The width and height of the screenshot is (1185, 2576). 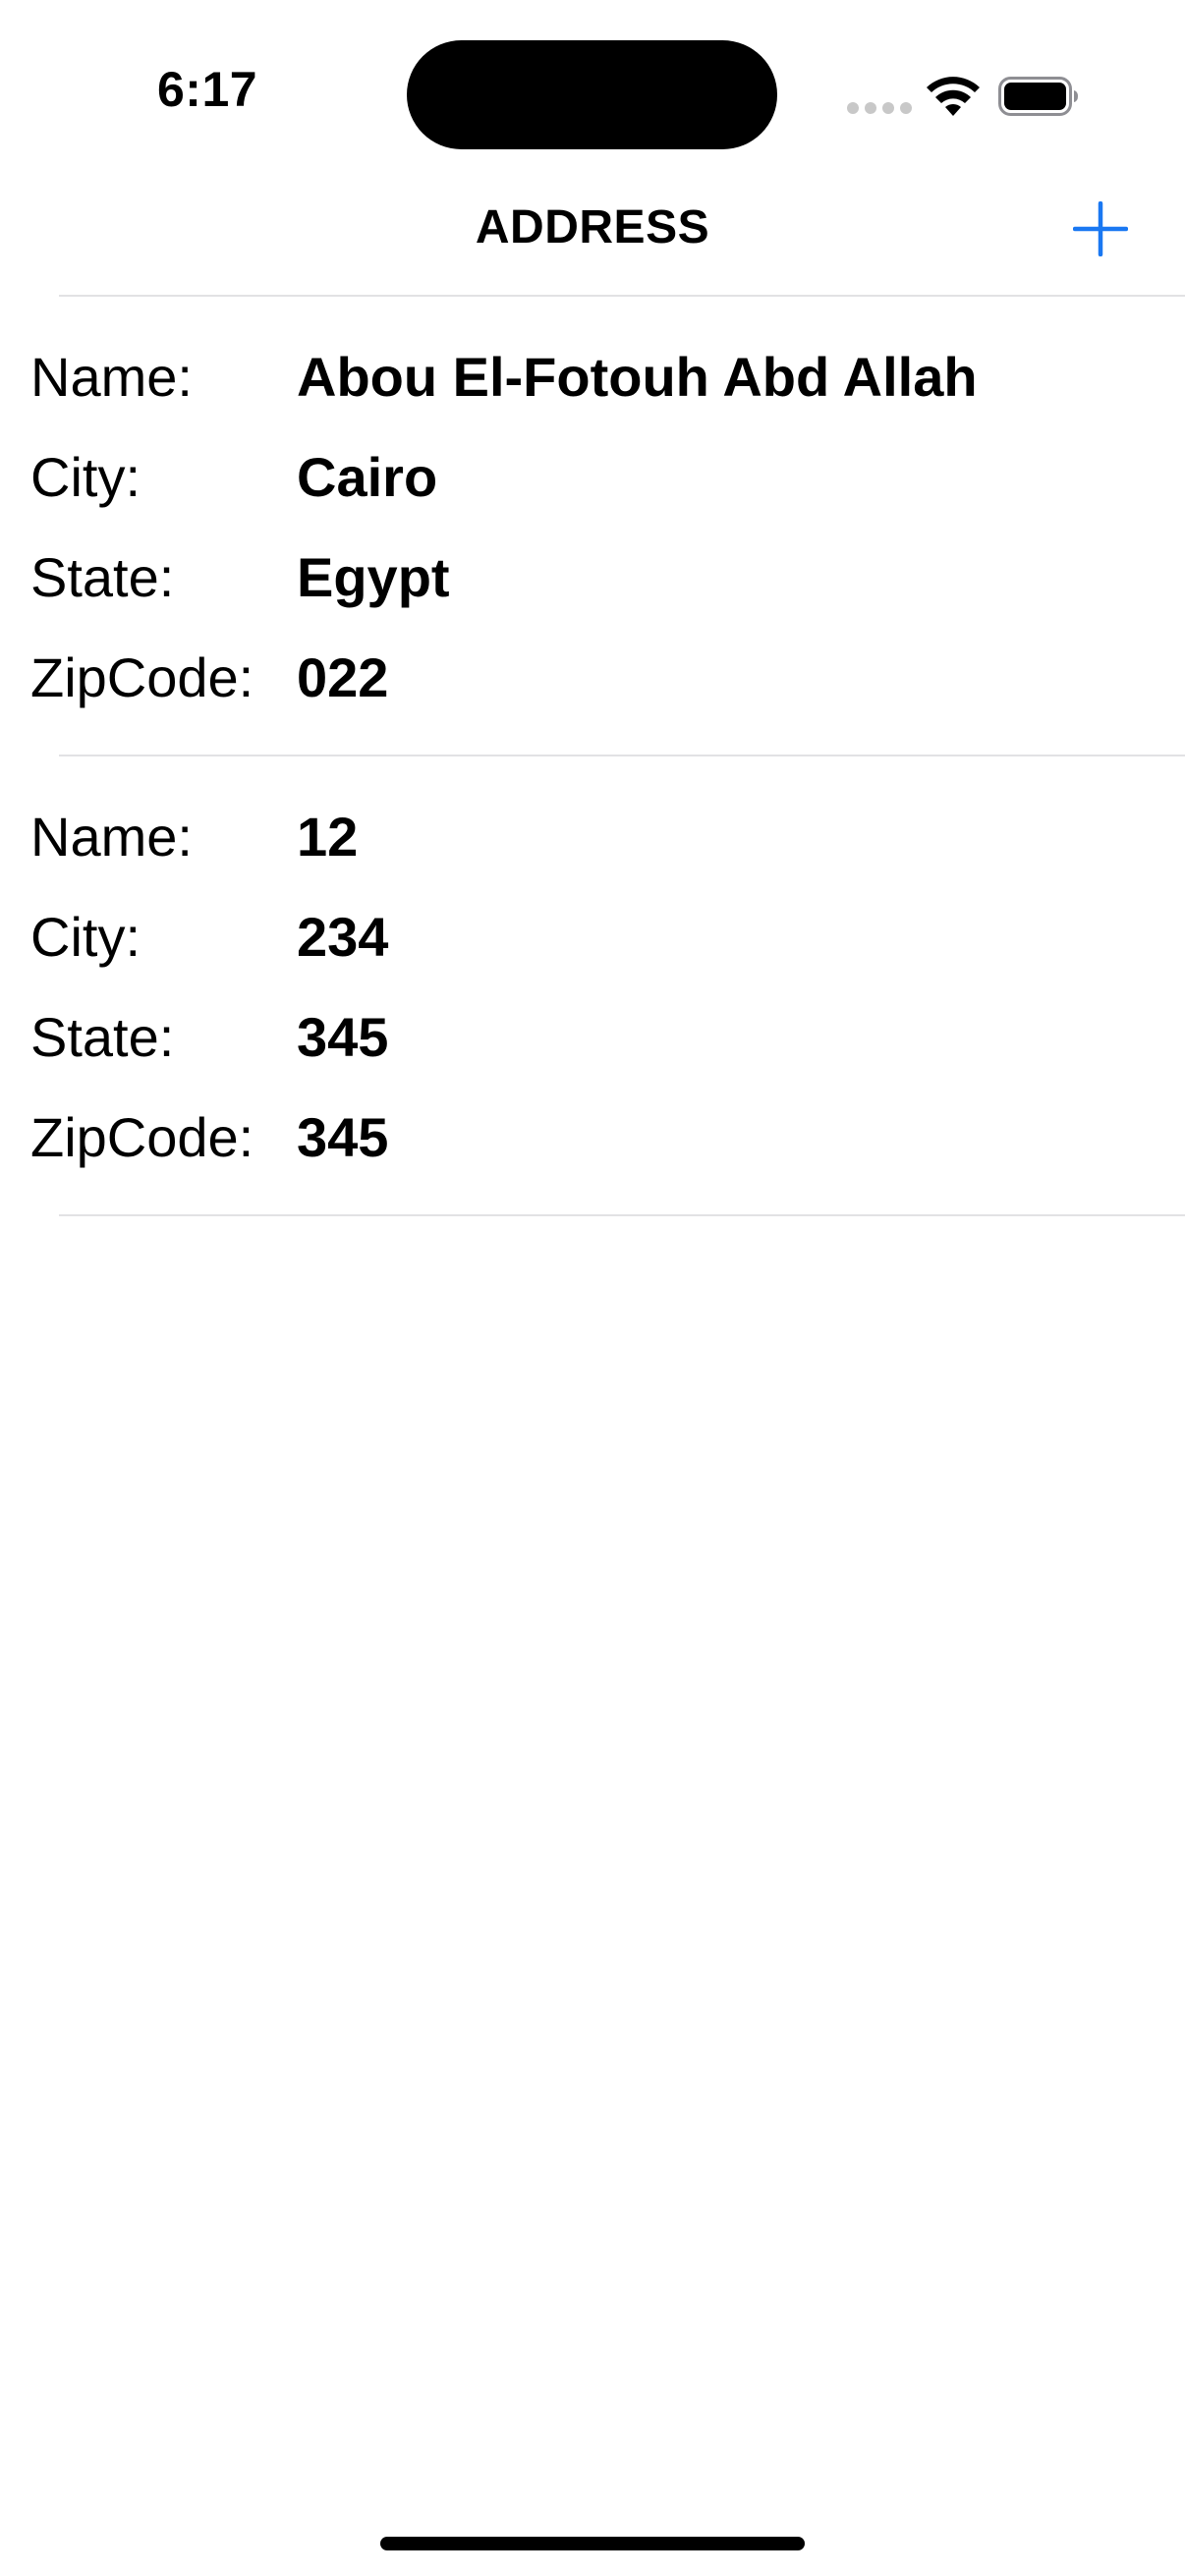 What do you see at coordinates (592, 2543) in the screenshot?
I see `home-indicator` at bounding box center [592, 2543].